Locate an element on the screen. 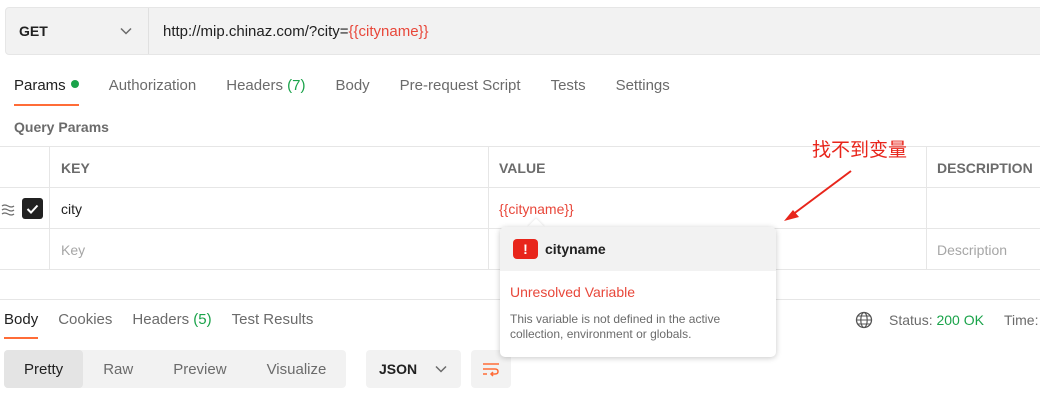 This screenshot has height=393, width=1040. tooltip-variable-name: cityname is located at coordinates (575, 249).